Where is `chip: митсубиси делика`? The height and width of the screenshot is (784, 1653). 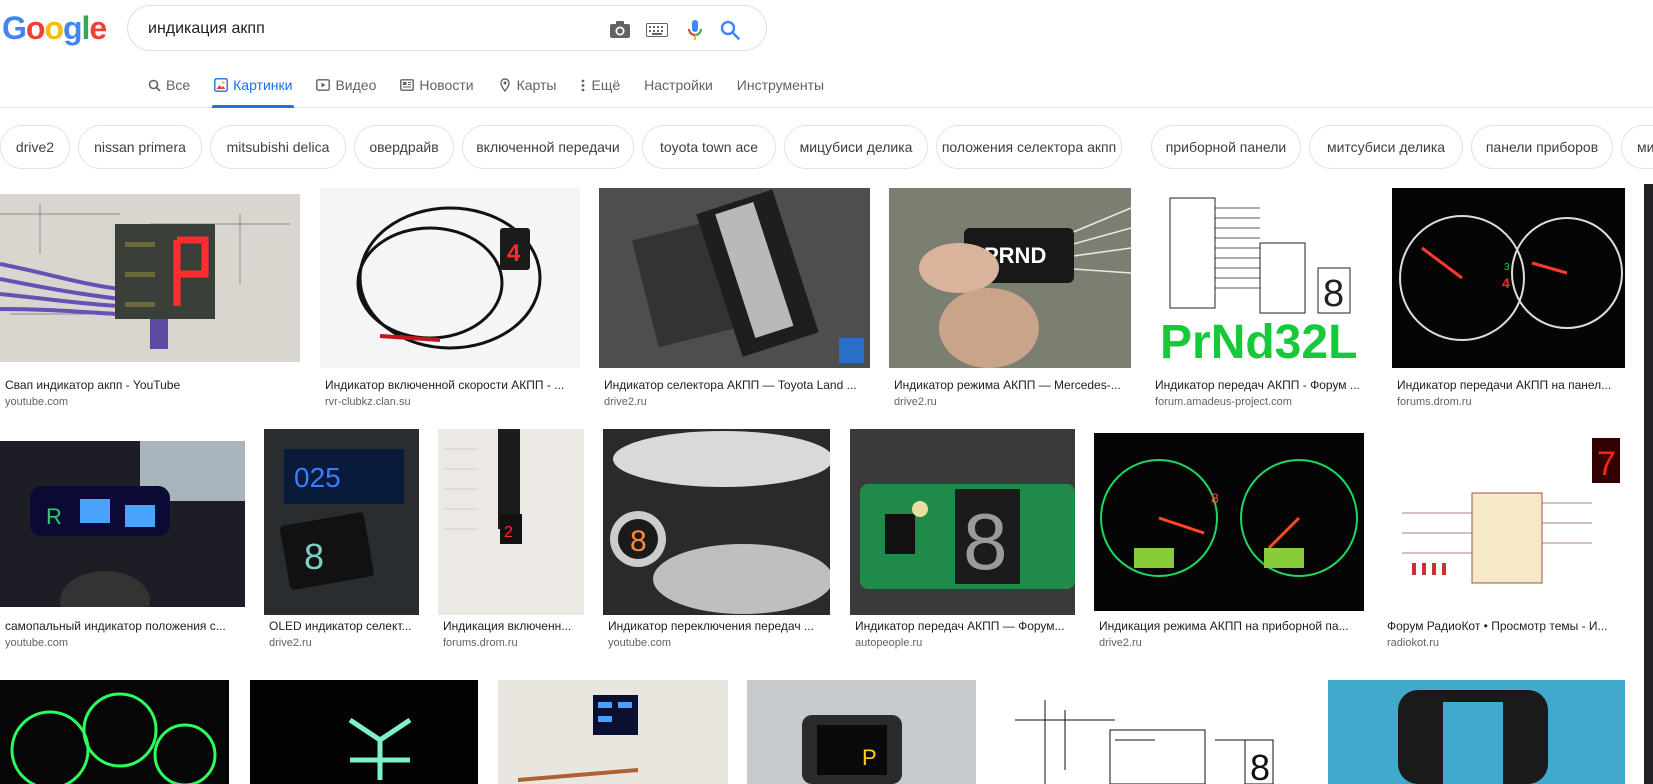
chip: митсубиси делика is located at coordinates (1386, 147).